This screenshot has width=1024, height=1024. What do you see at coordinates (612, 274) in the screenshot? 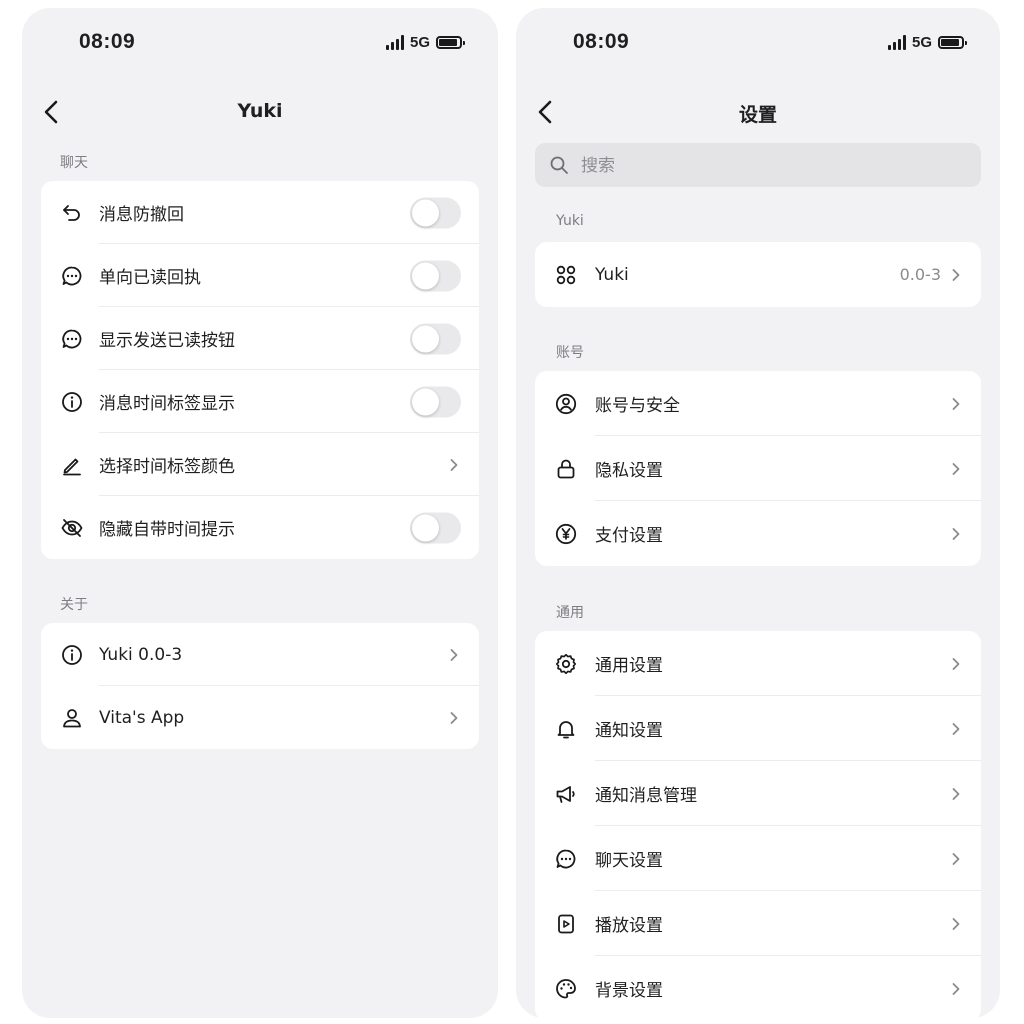
I see `row-label: Yuki` at bounding box center [612, 274].